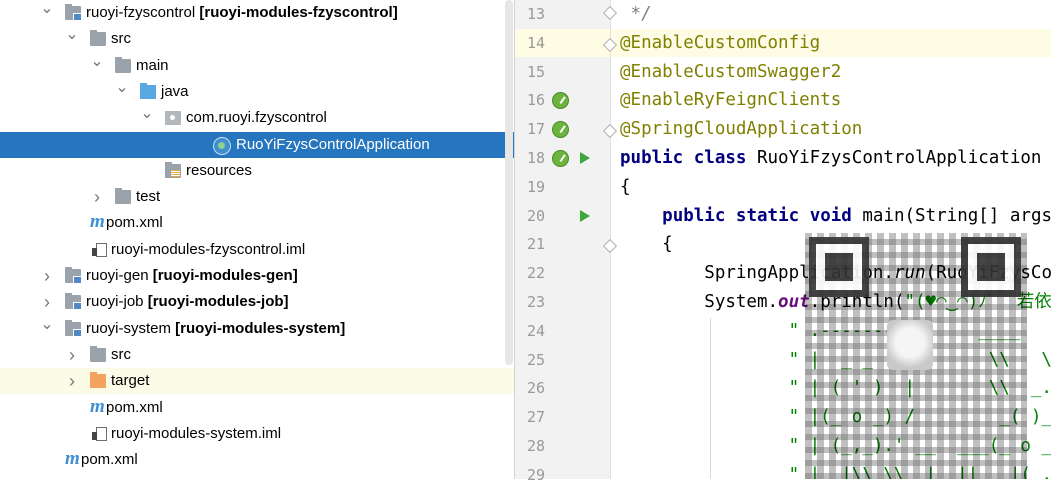 The height and width of the screenshot is (489, 1051). What do you see at coordinates (223, 275) in the screenshot?
I see `tree-item-module-name: [ruoyi-modules-gen]` at bounding box center [223, 275].